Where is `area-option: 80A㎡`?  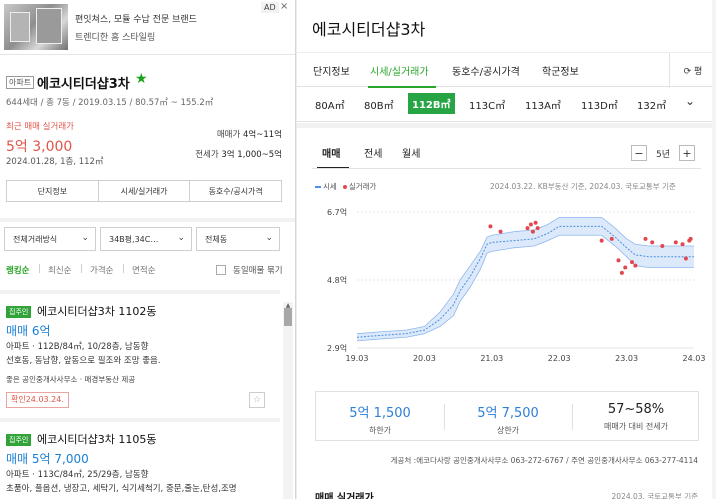
area-option: 80A㎡ is located at coordinates (330, 104).